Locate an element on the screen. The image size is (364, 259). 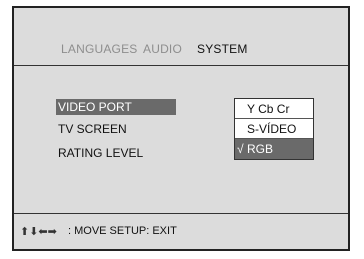
option-ycbcr: Y Cb Cr is located at coordinates (274, 109).